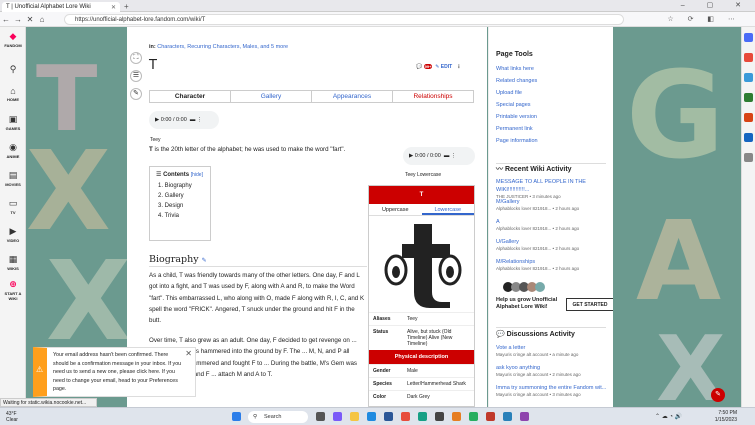 This screenshot has height=425, width=755. I want to click on edit-pencil-icon: ✎, so click(136, 94).